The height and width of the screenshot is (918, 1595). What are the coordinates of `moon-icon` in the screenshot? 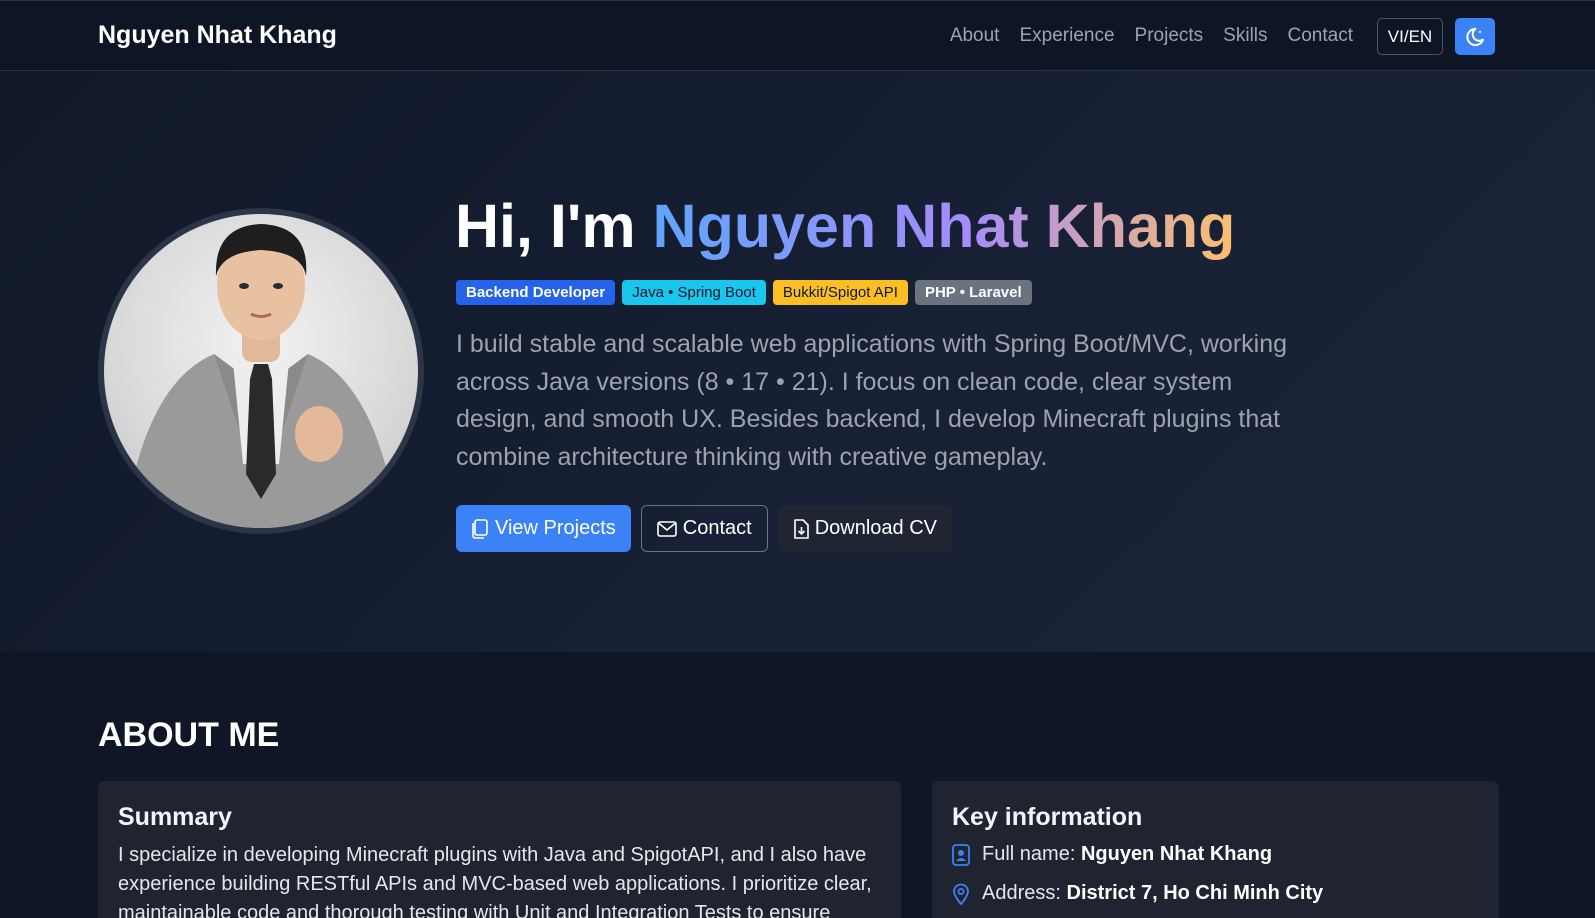 It's located at (1475, 36).